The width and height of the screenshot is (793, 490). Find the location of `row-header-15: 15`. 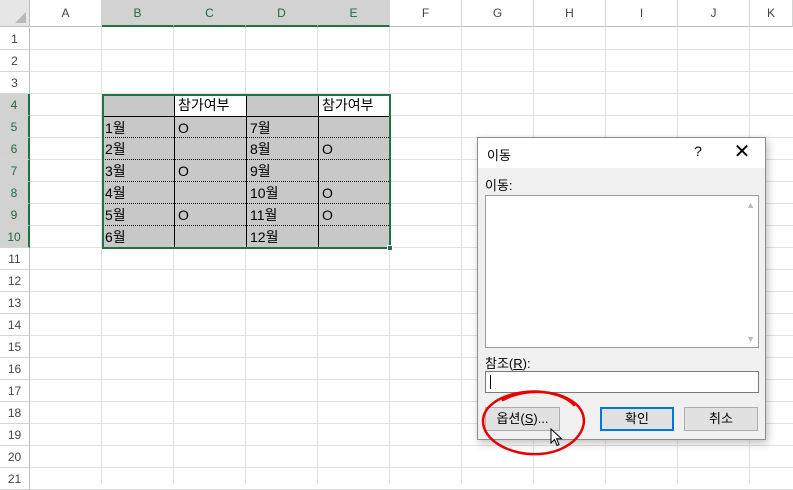

row-header-15: 15 is located at coordinates (15, 347).